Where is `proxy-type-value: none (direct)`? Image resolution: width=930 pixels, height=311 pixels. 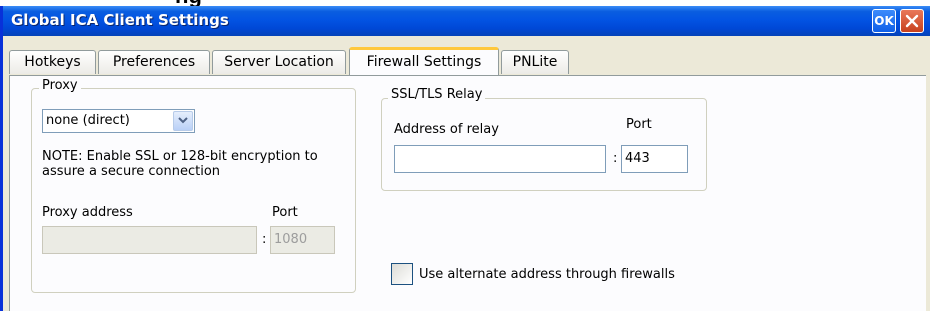
proxy-type-value: none (direct) is located at coordinates (88, 120).